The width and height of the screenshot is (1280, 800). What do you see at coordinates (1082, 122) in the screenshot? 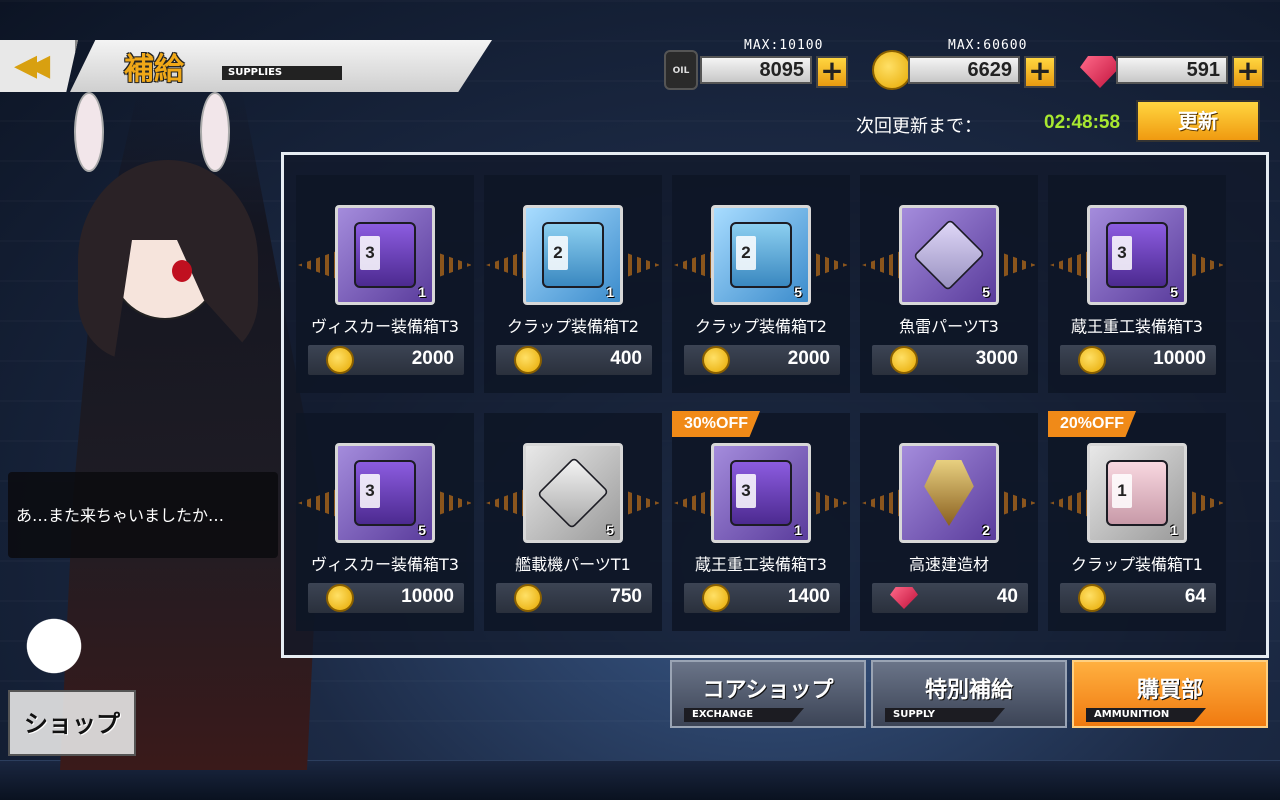
I see `refresh-timer: 02:48:58` at bounding box center [1082, 122].